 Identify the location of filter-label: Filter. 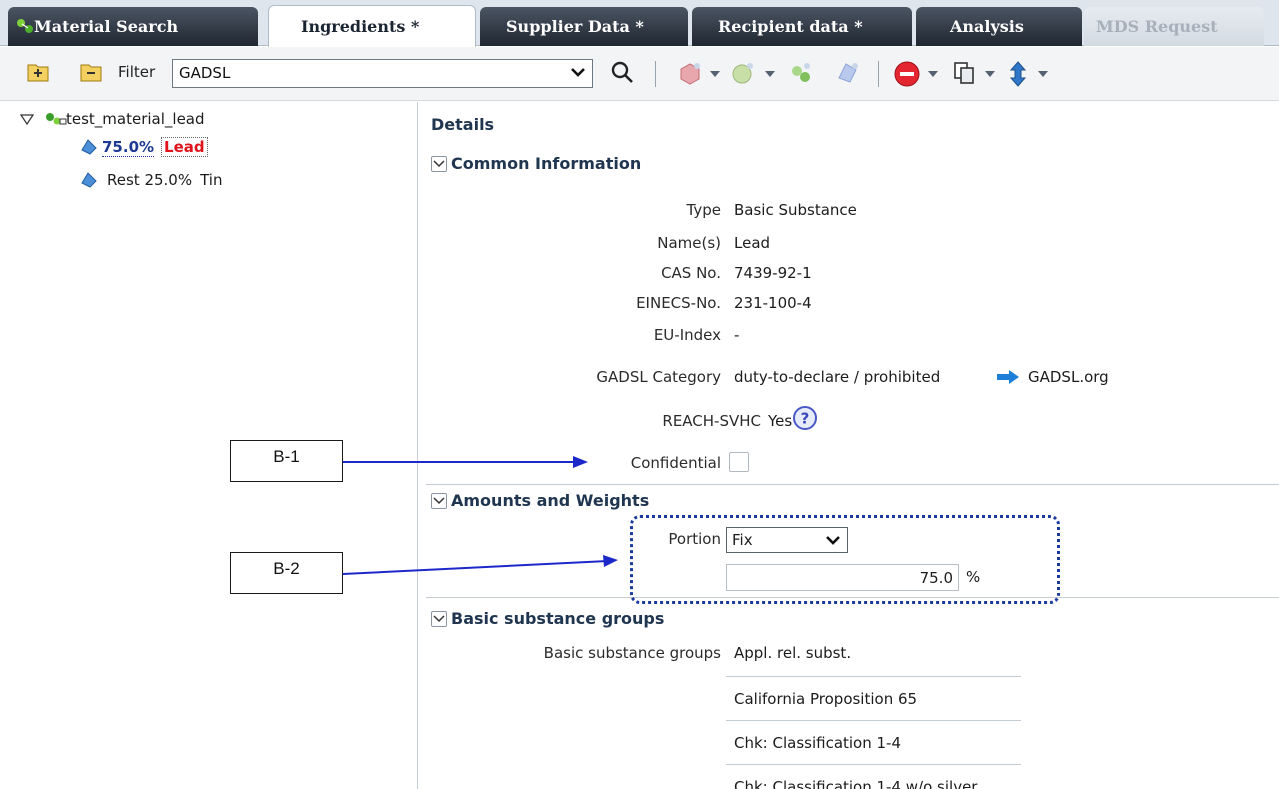
(137, 72).